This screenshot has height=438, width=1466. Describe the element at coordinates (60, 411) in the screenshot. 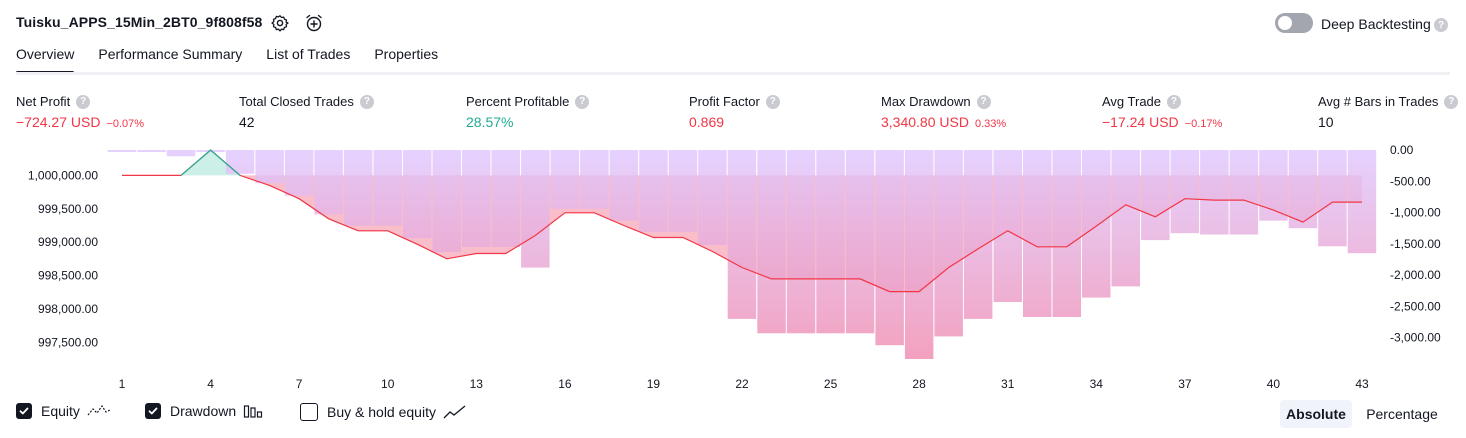

I see `legend-label: Equity` at that location.